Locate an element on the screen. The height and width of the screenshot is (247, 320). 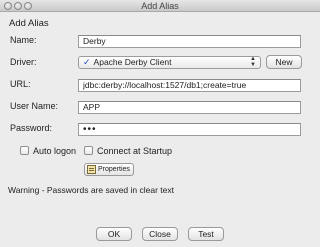
driver-select: ✓ Apache Derby Client ▲ ▼ is located at coordinates (169, 62).